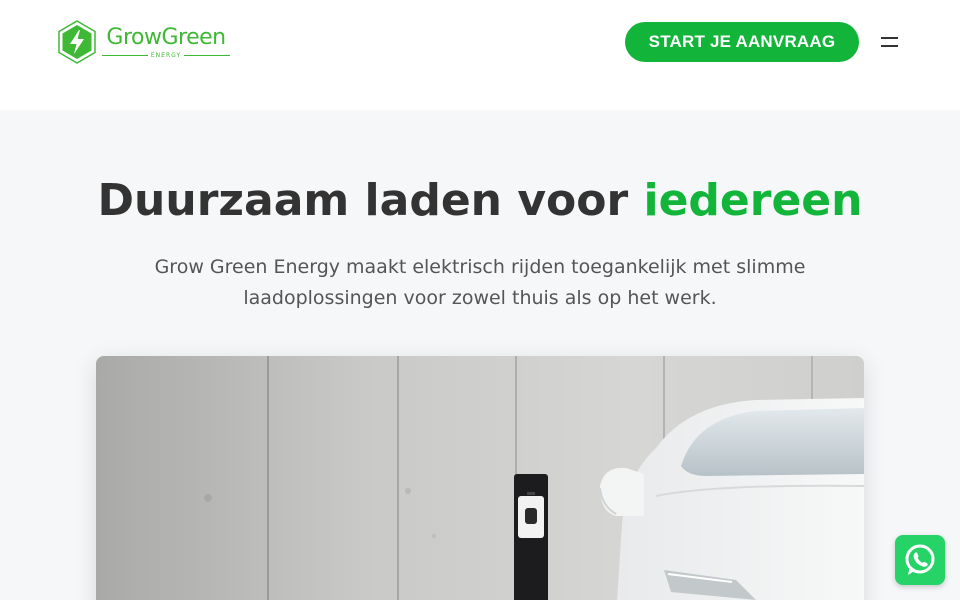 This screenshot has height=600, width=960. I want to click on menu-bar-bottom, so click(889, 46).